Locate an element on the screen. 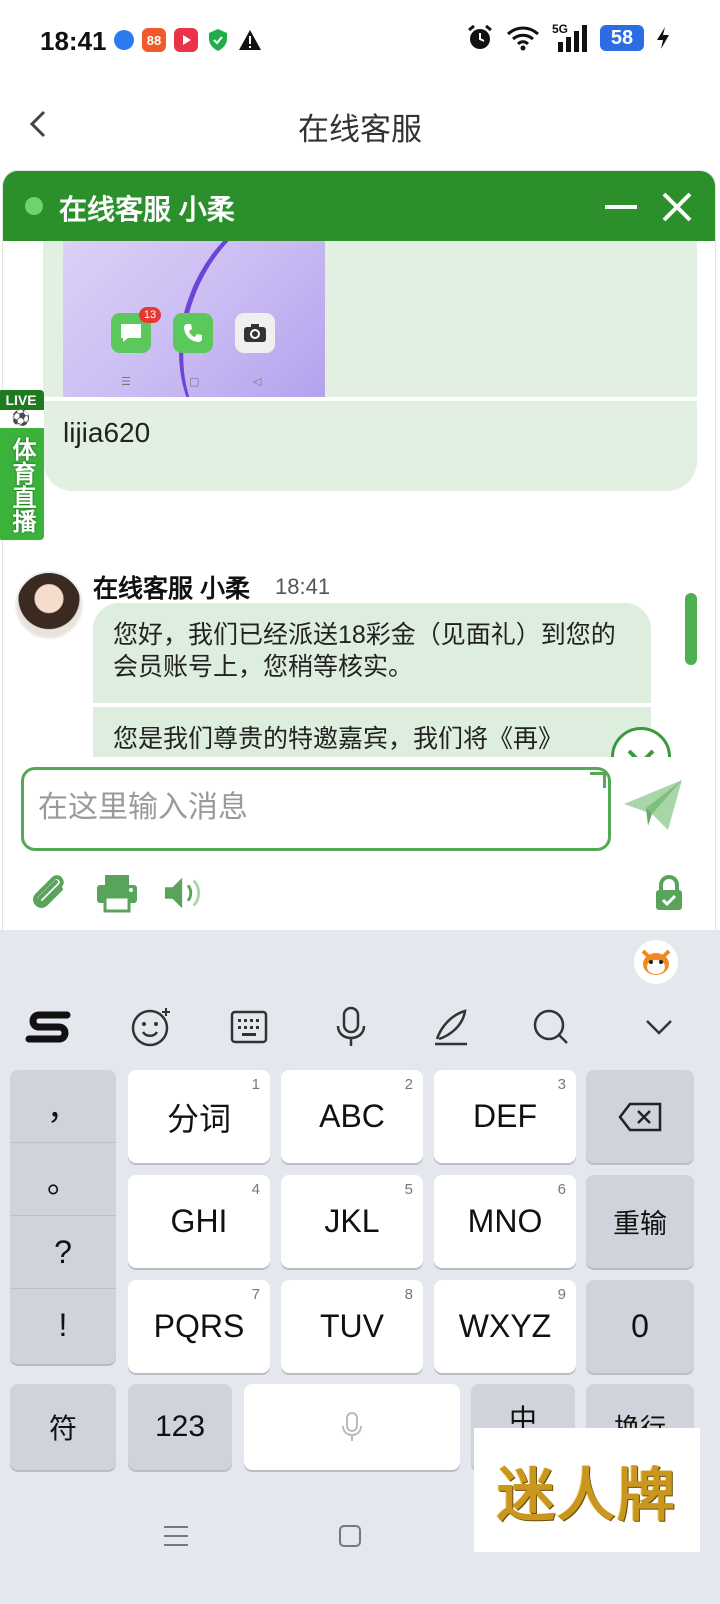 The width and height of the screenshot is (720, 1604). print-button is located at coordinates (117, 893).